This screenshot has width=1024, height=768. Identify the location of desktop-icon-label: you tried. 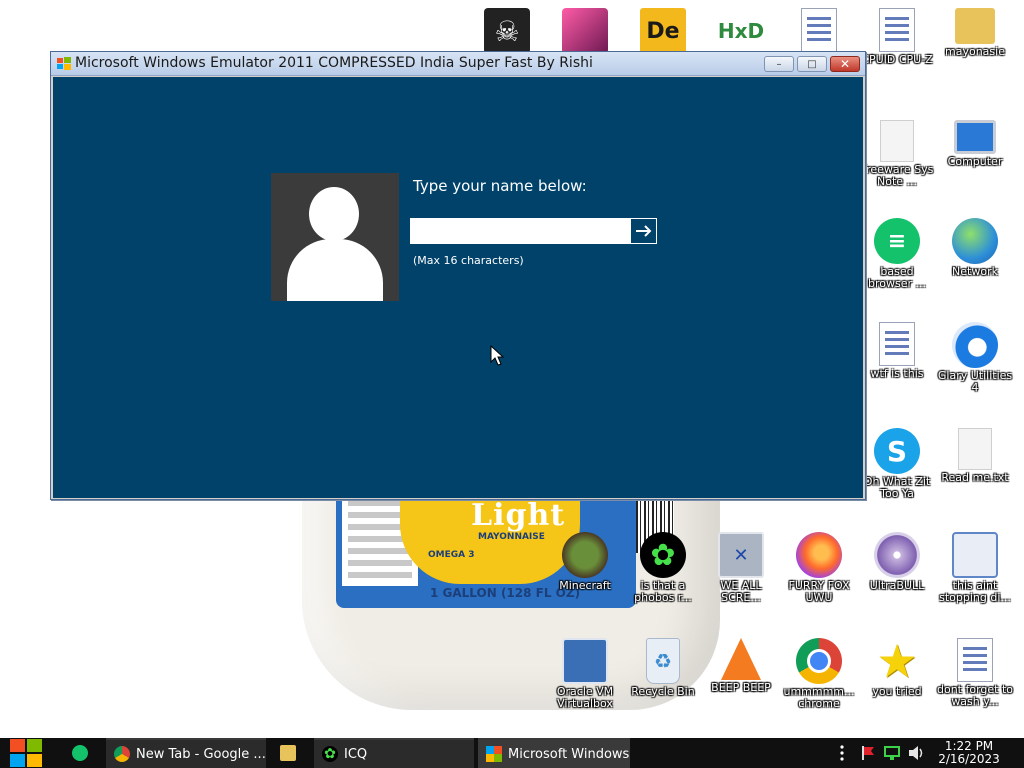
(897, 691).